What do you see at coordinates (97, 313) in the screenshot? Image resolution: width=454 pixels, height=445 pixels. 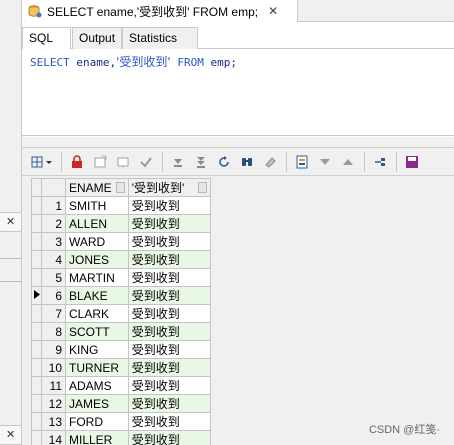 I see `cell-ename: CLARK` at bounding box center [97, 313].